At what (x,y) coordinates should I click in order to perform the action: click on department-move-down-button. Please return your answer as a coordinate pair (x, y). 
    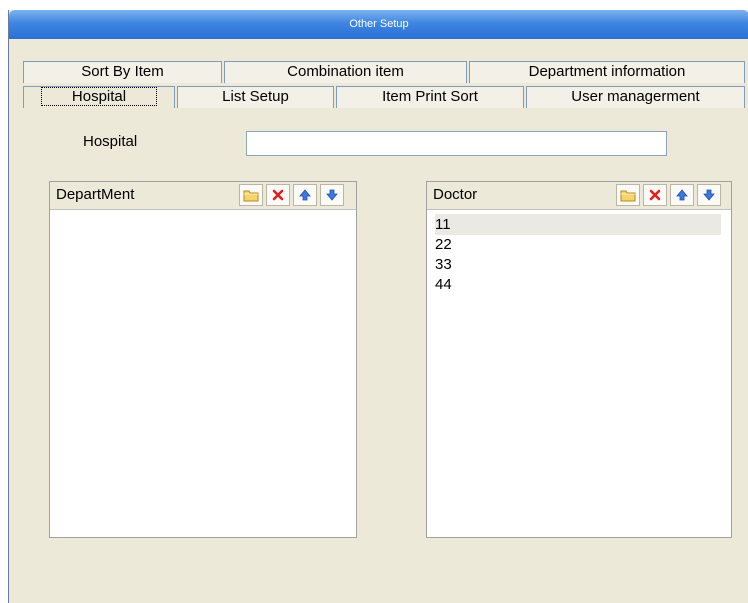
    Looking at the image, I should click on (332, 195).